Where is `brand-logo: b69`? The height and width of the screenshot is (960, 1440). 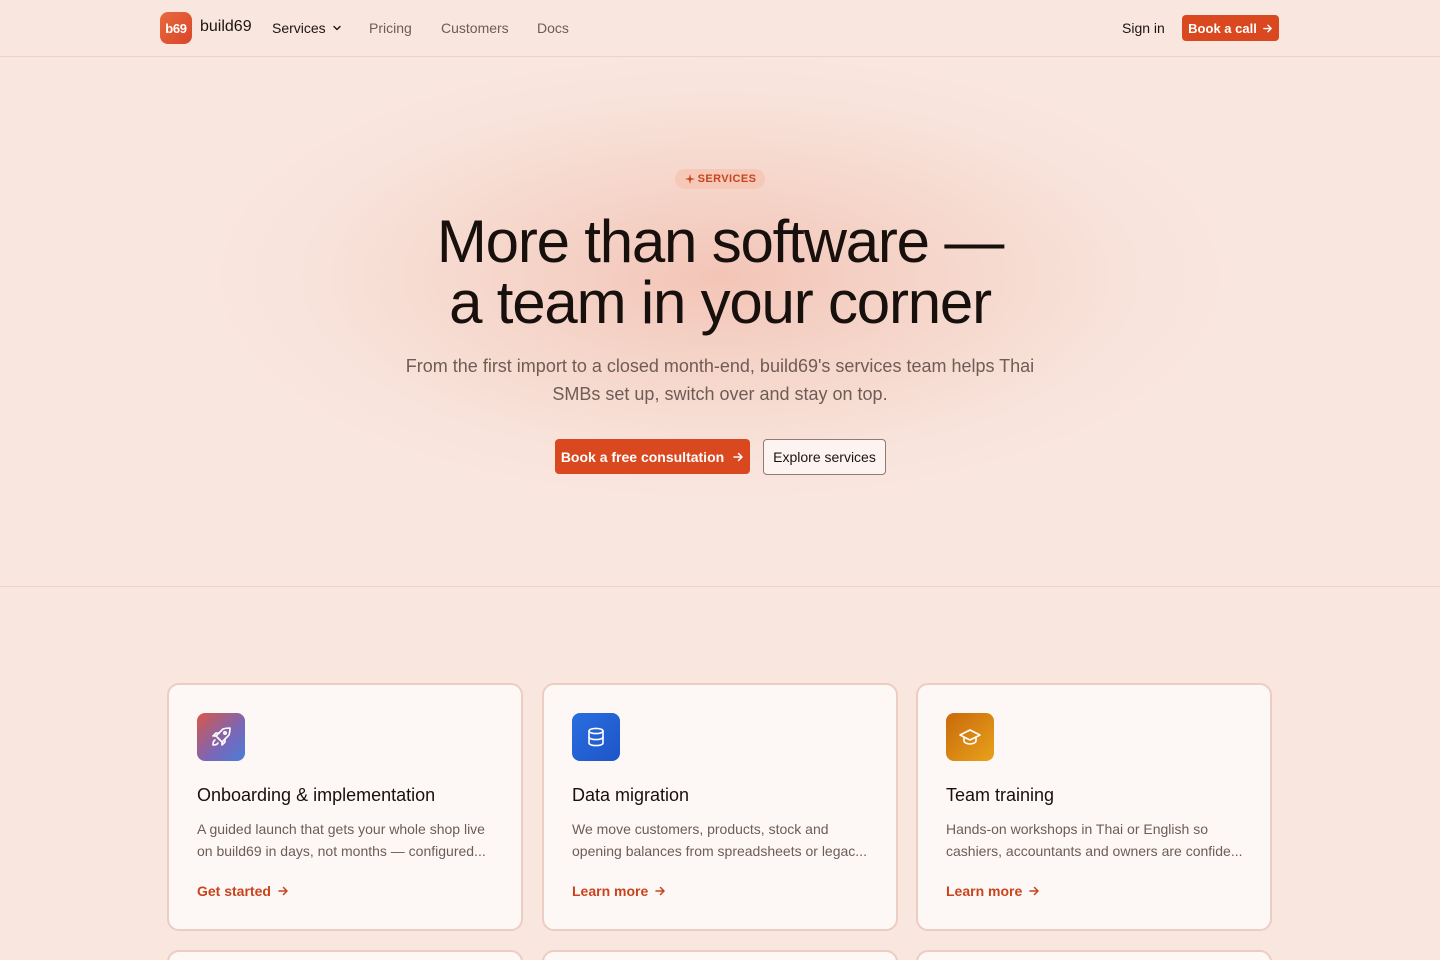
brand-logo: b69 is located at coordinates (176, 28).